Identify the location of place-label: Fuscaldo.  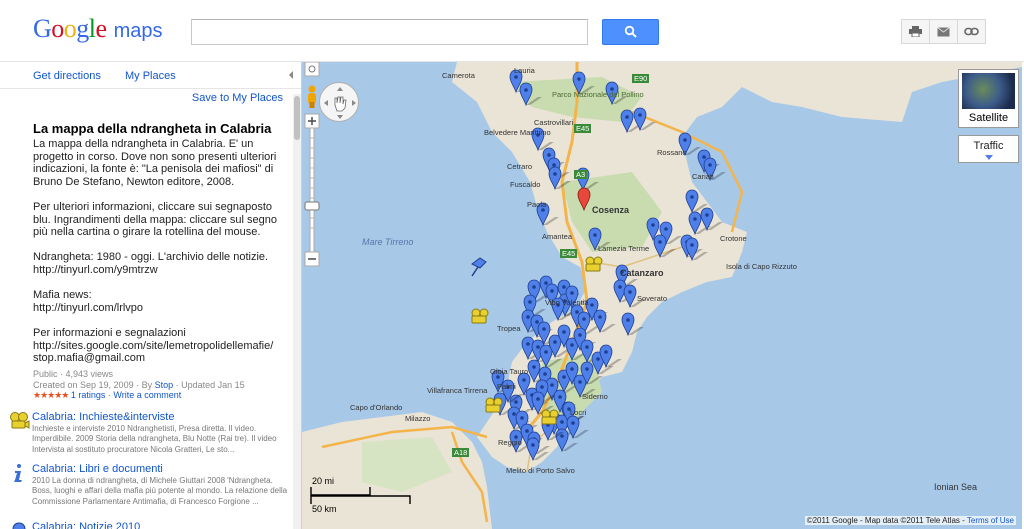
(525, 184).